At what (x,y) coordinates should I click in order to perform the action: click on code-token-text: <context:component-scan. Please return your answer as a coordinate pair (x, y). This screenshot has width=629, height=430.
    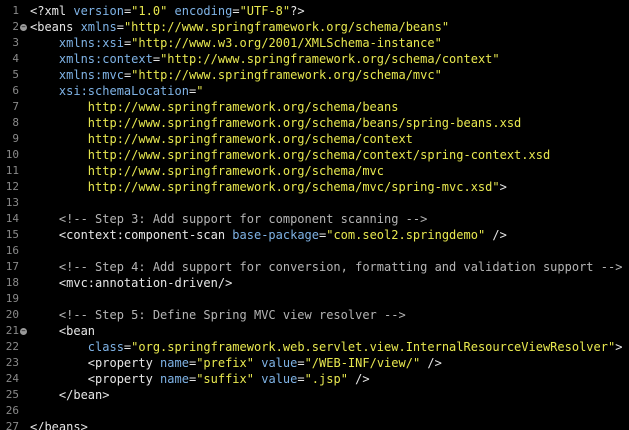
    Looking at the image, I should click on (131, 235).